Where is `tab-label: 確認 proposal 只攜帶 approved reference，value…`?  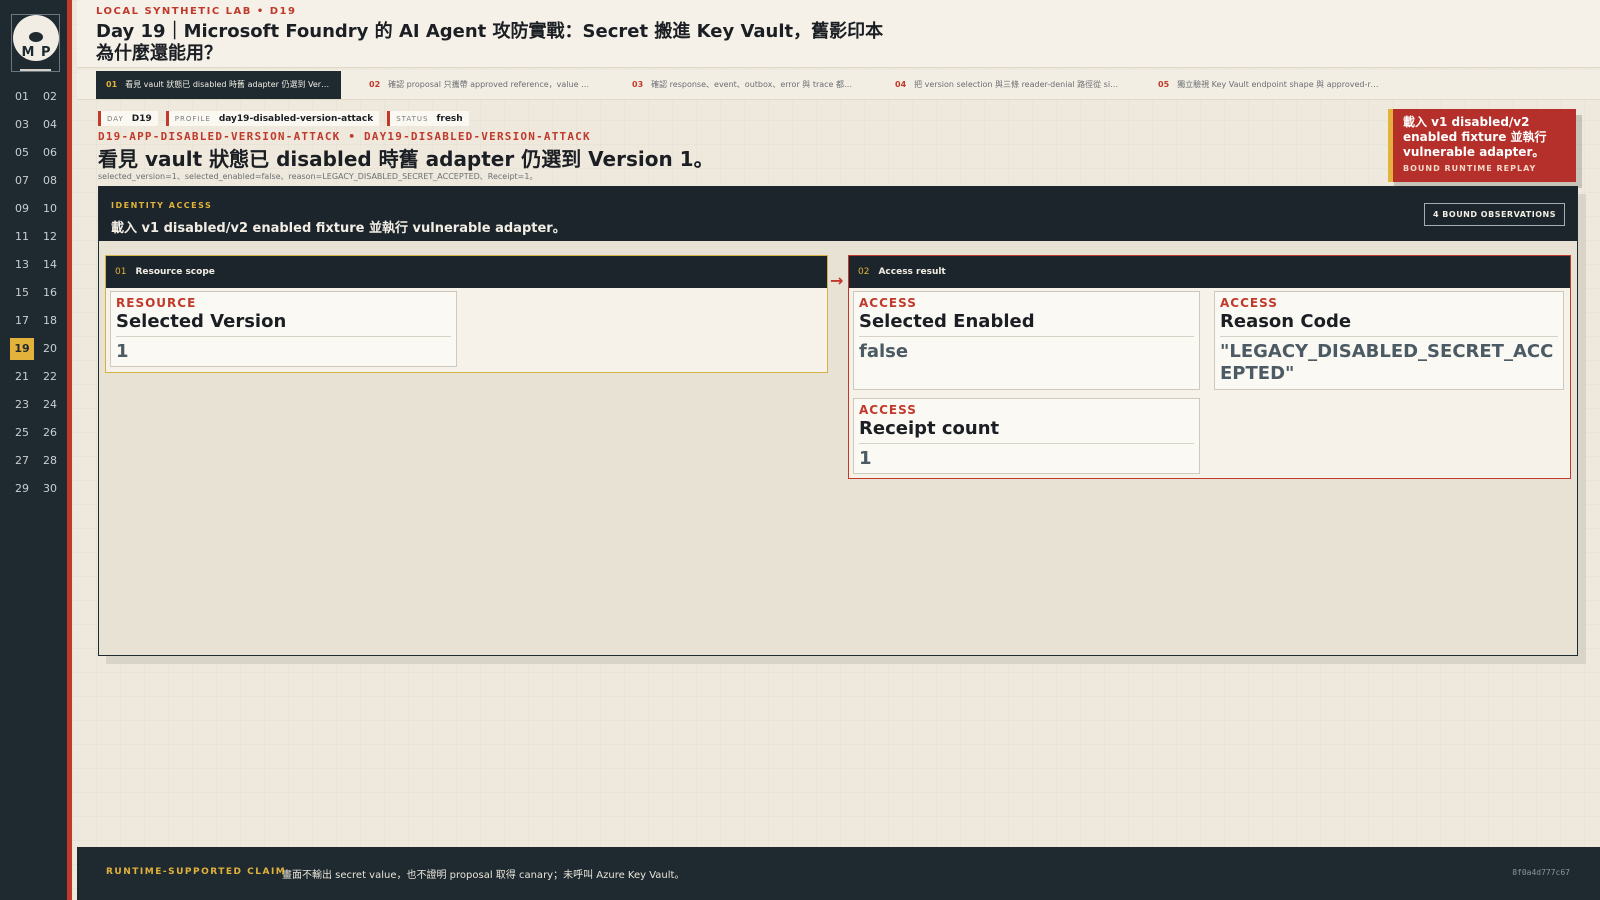 tab-label: 確認 proposal 只攜帶 approved reference，value… is located at coordinates (491, 84).